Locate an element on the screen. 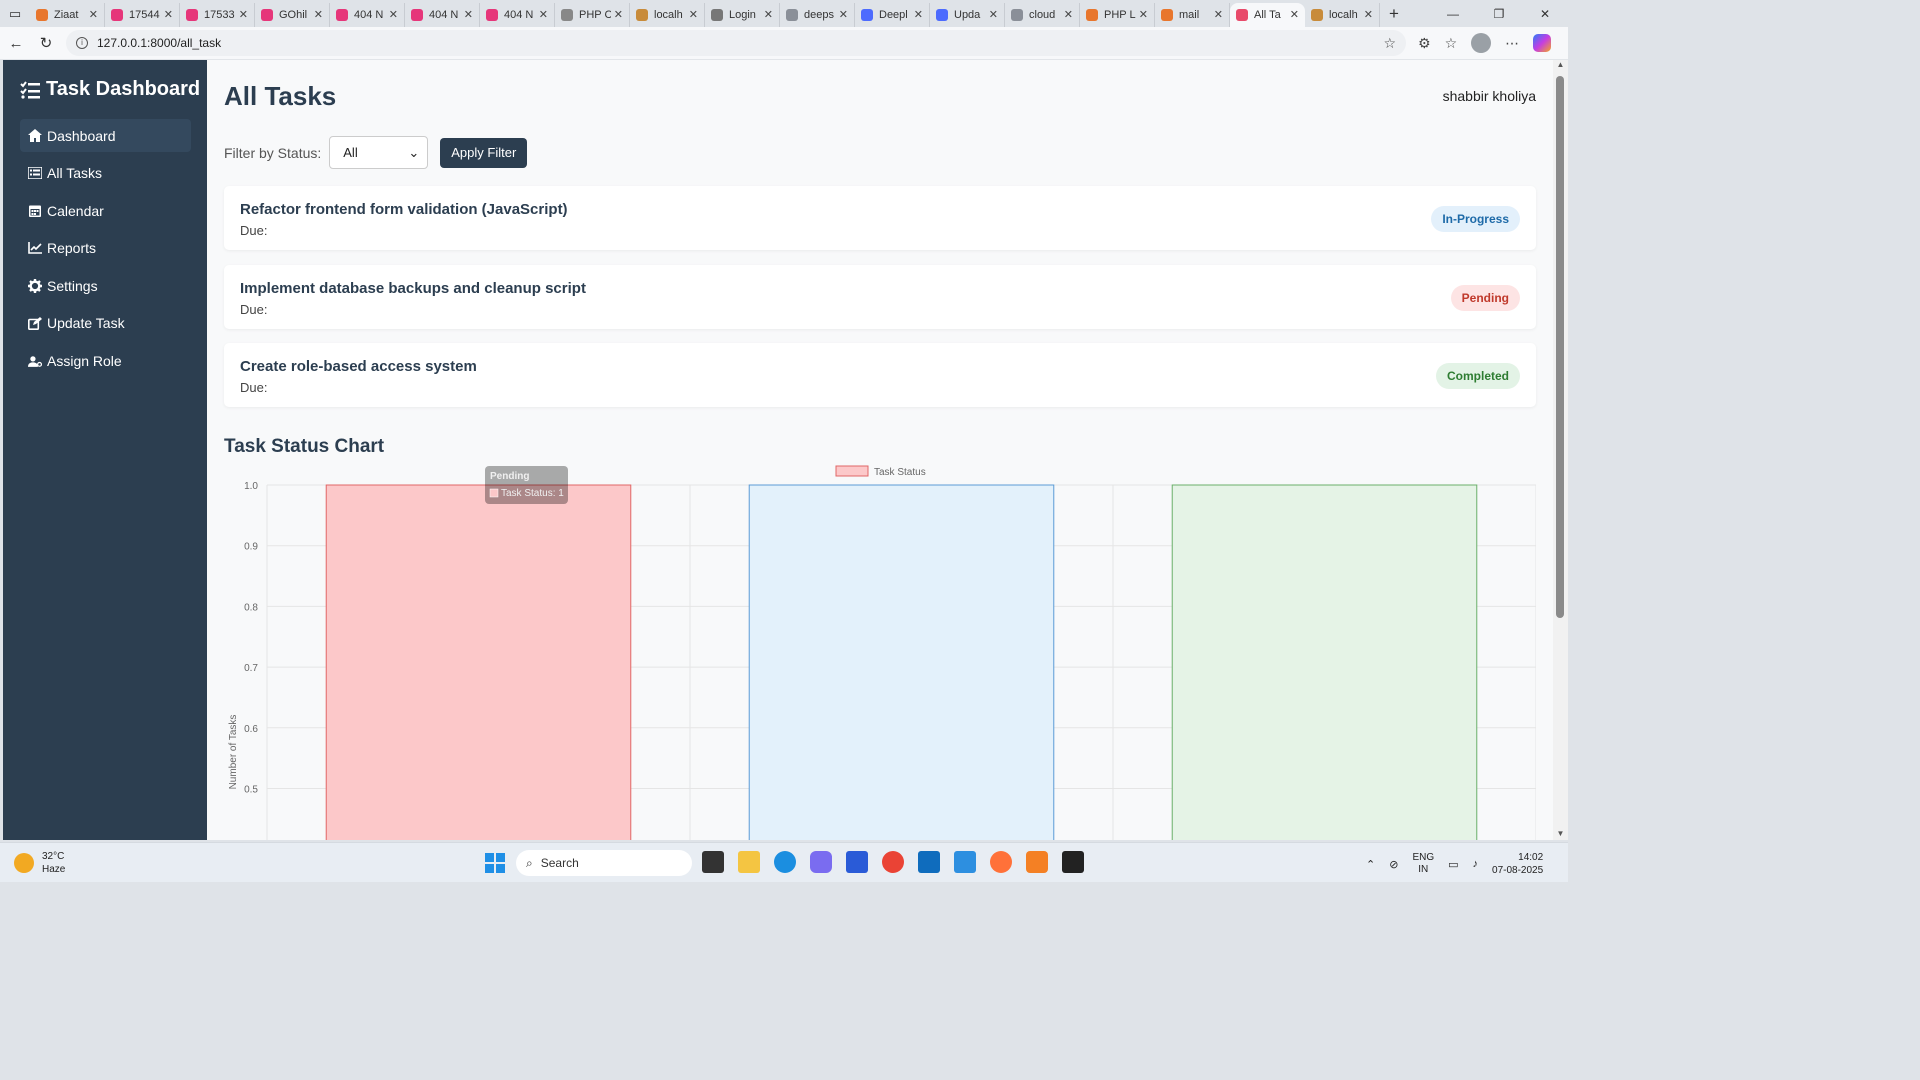  clock: 14:02 07-08-2025 is located at coordinates (1517, 864).